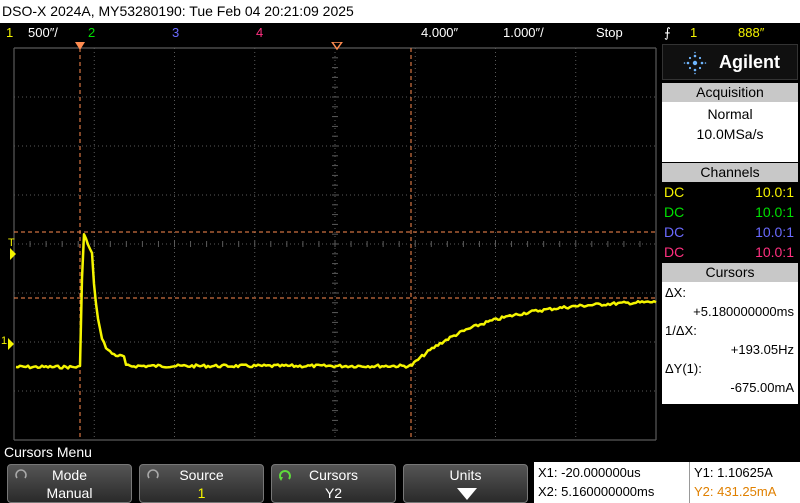  Describe the element at coordinates (465, 483) in the screenshot. I see `units-softkey: Units` at that location.